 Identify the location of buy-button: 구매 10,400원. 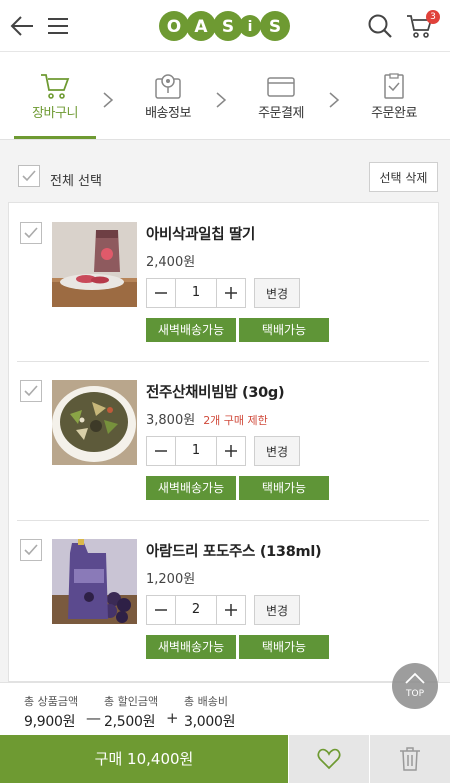
(144, 759).